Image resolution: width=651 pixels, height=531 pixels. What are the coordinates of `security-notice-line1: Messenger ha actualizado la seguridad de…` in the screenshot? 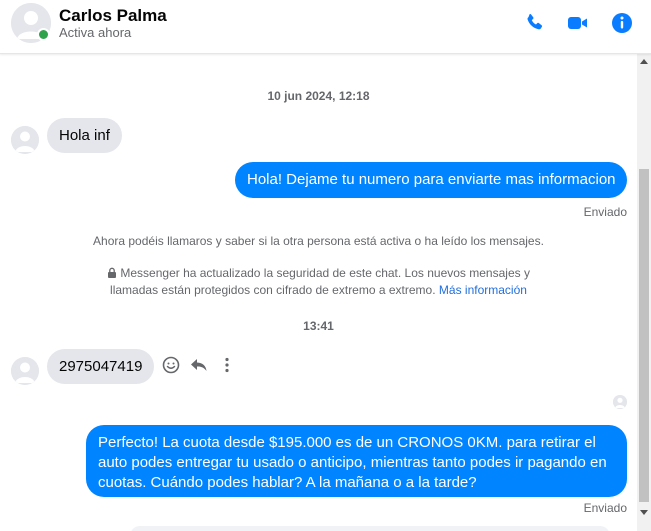 It's located at (325, 273).